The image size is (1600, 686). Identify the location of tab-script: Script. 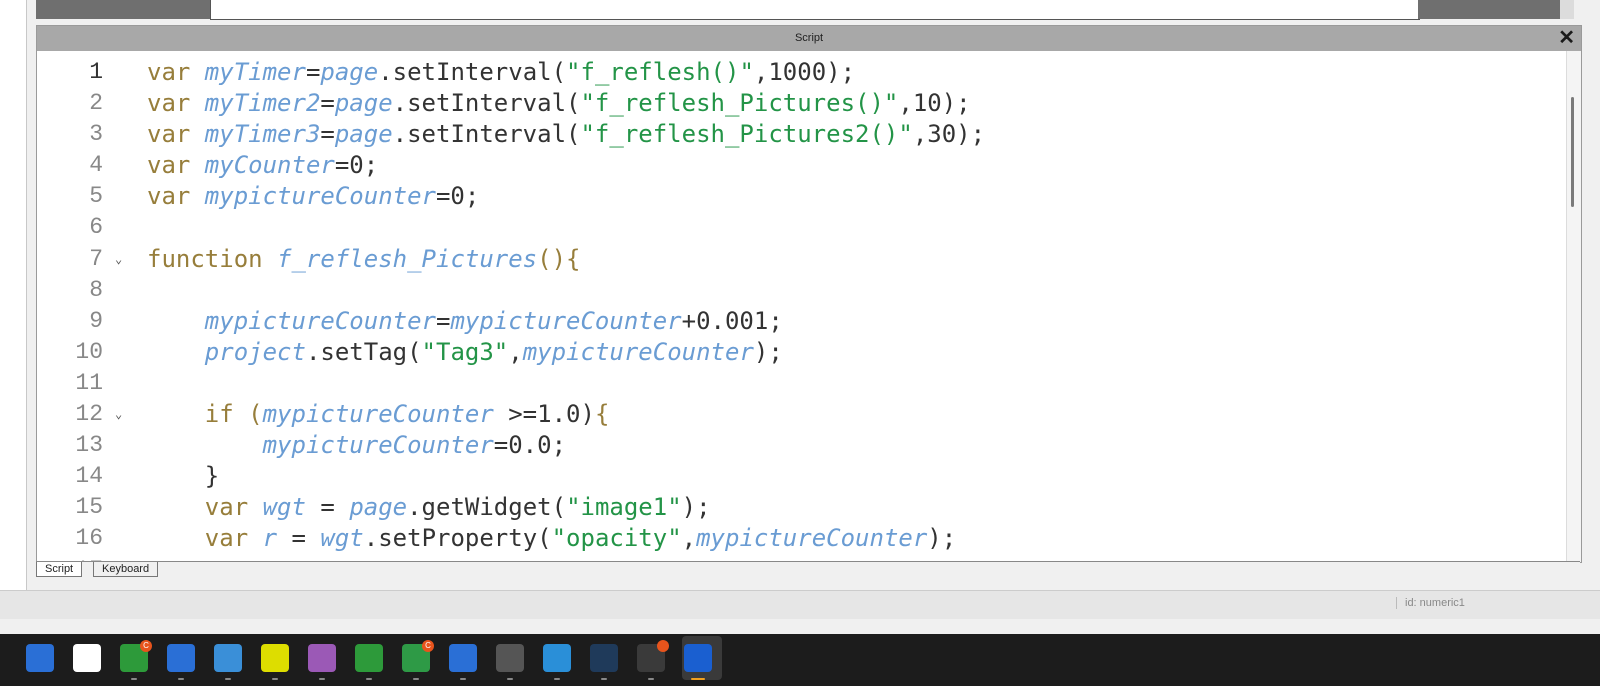
(59, 569).